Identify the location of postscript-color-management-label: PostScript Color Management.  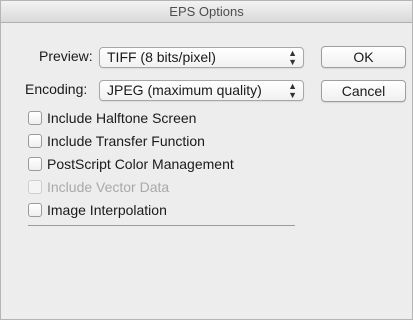
(140, 164).